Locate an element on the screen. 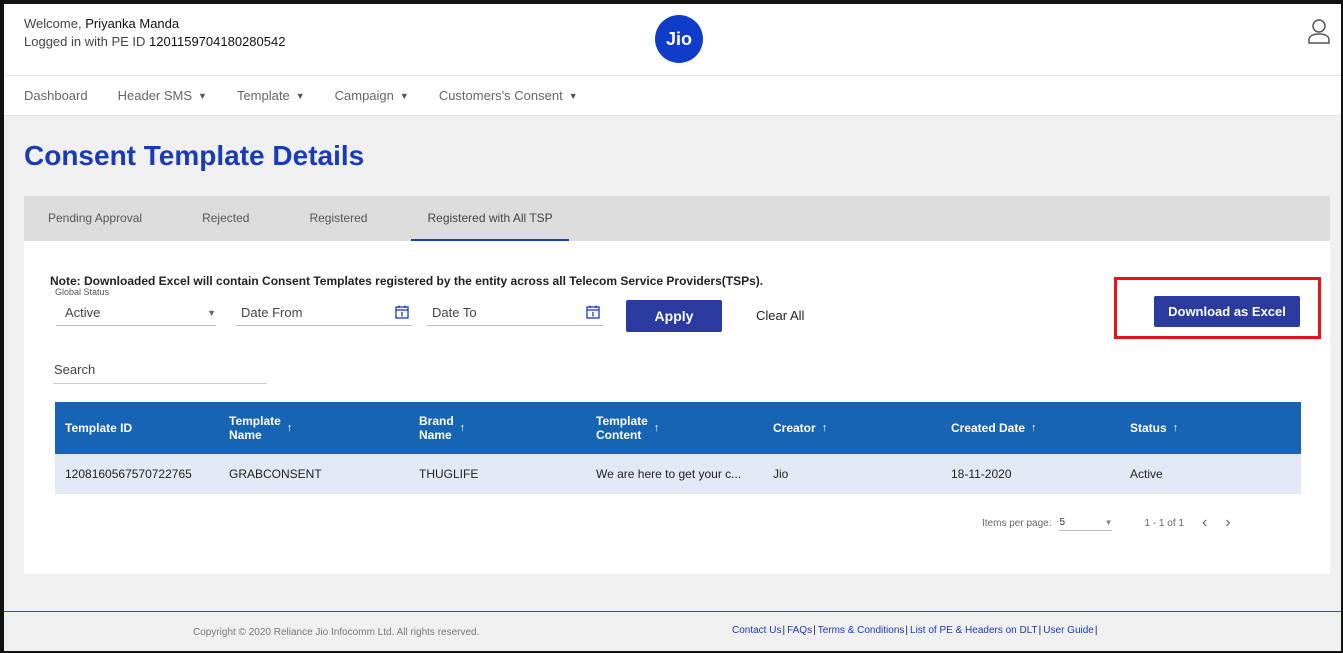 Image resolution: width=1343 pixels, height=653 pixels. page-title: Consent Template Details is located at coordinates (194, 155).